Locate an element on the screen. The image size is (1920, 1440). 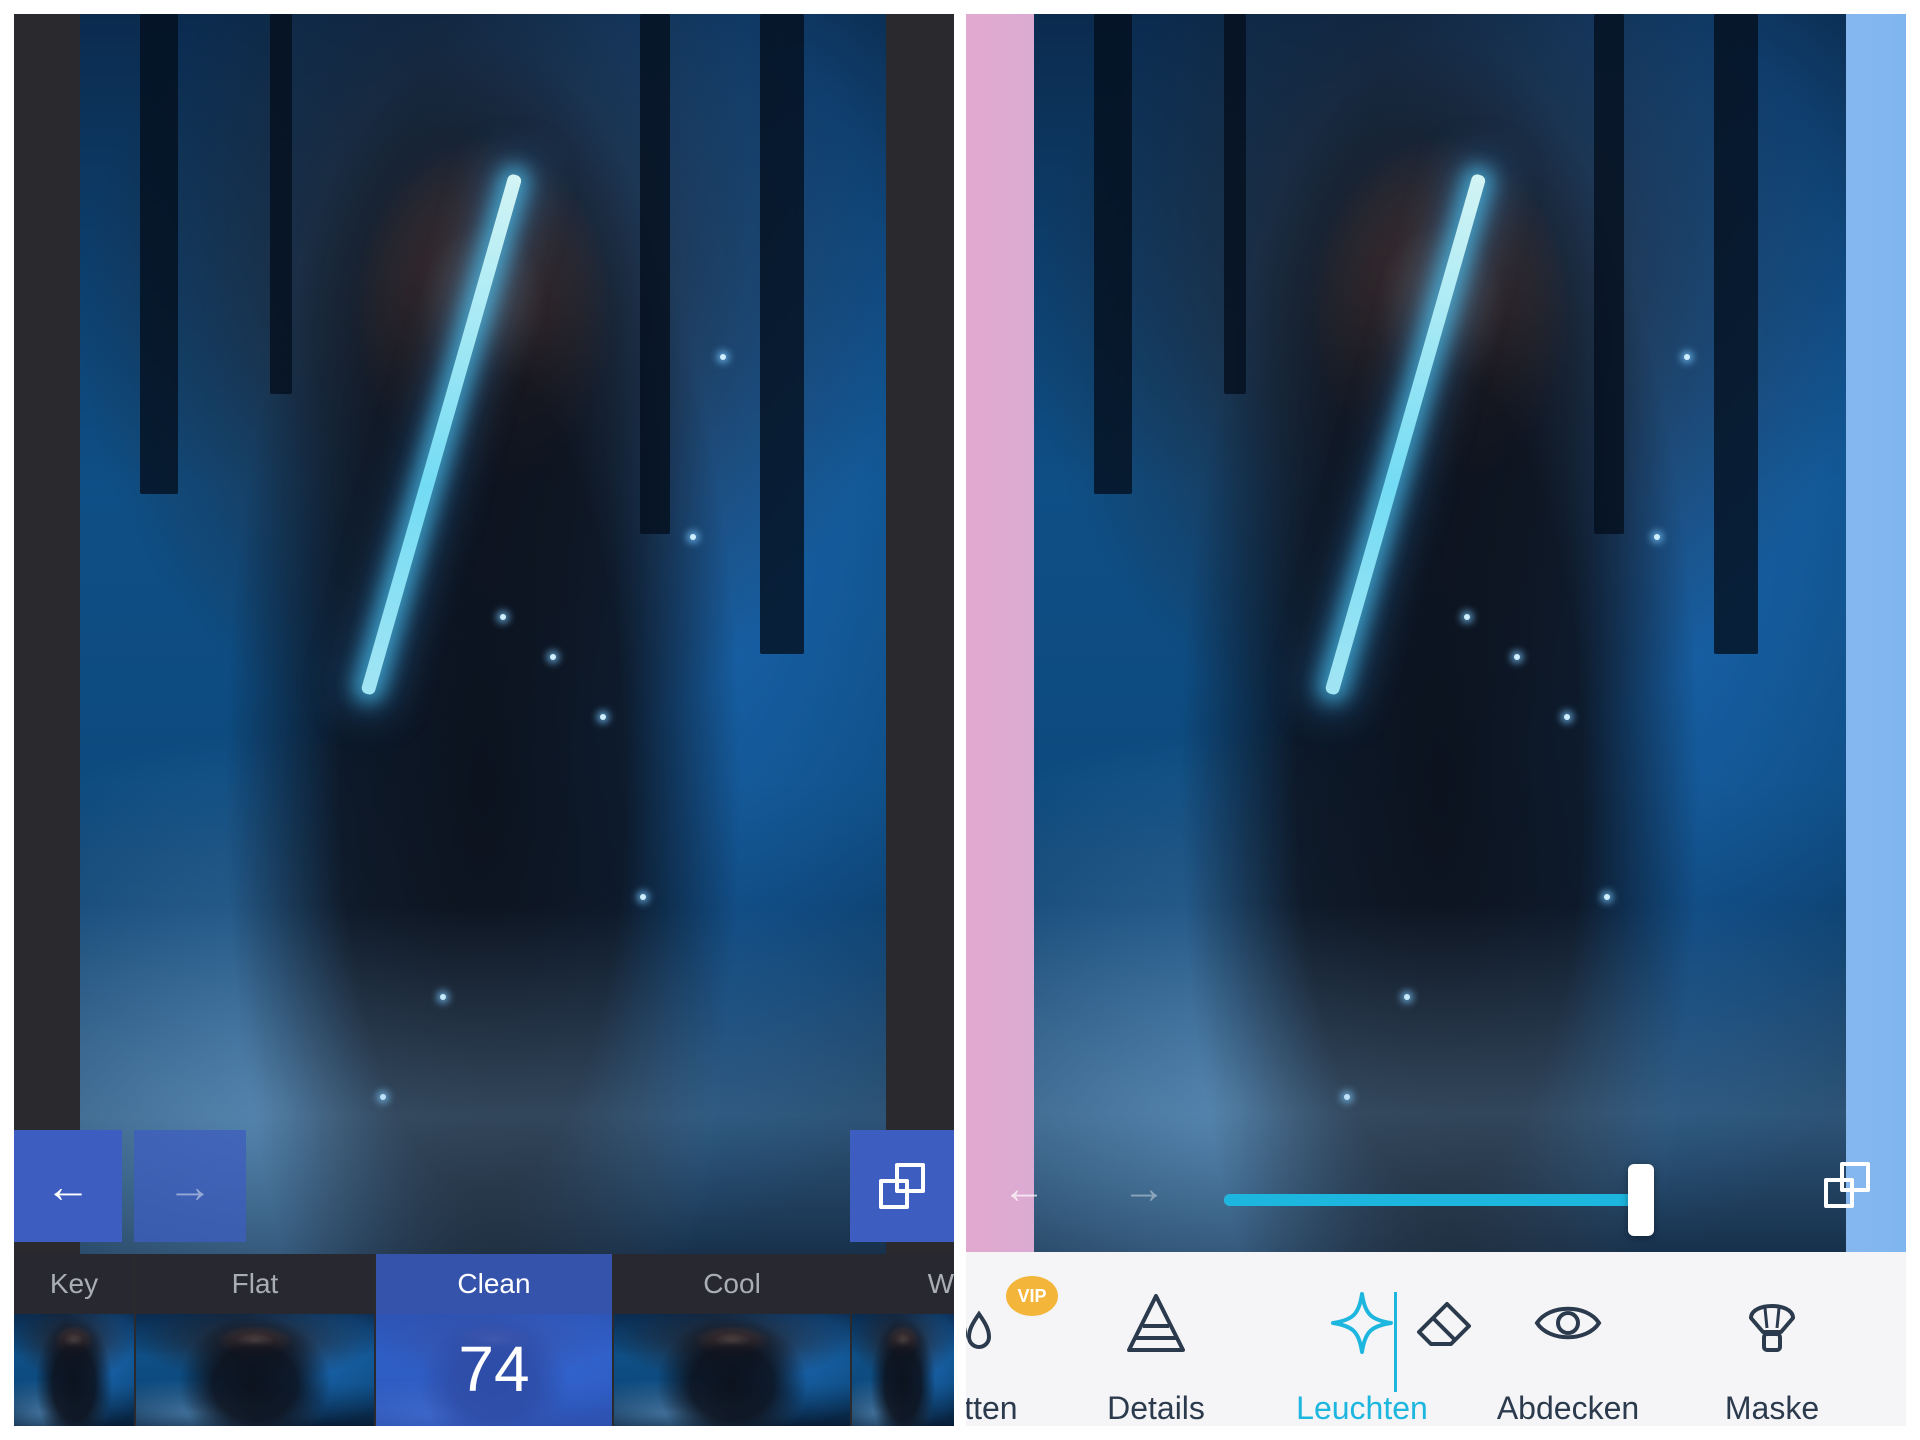
tool-label: Abdecken is located at coordinates (1568, 1408).